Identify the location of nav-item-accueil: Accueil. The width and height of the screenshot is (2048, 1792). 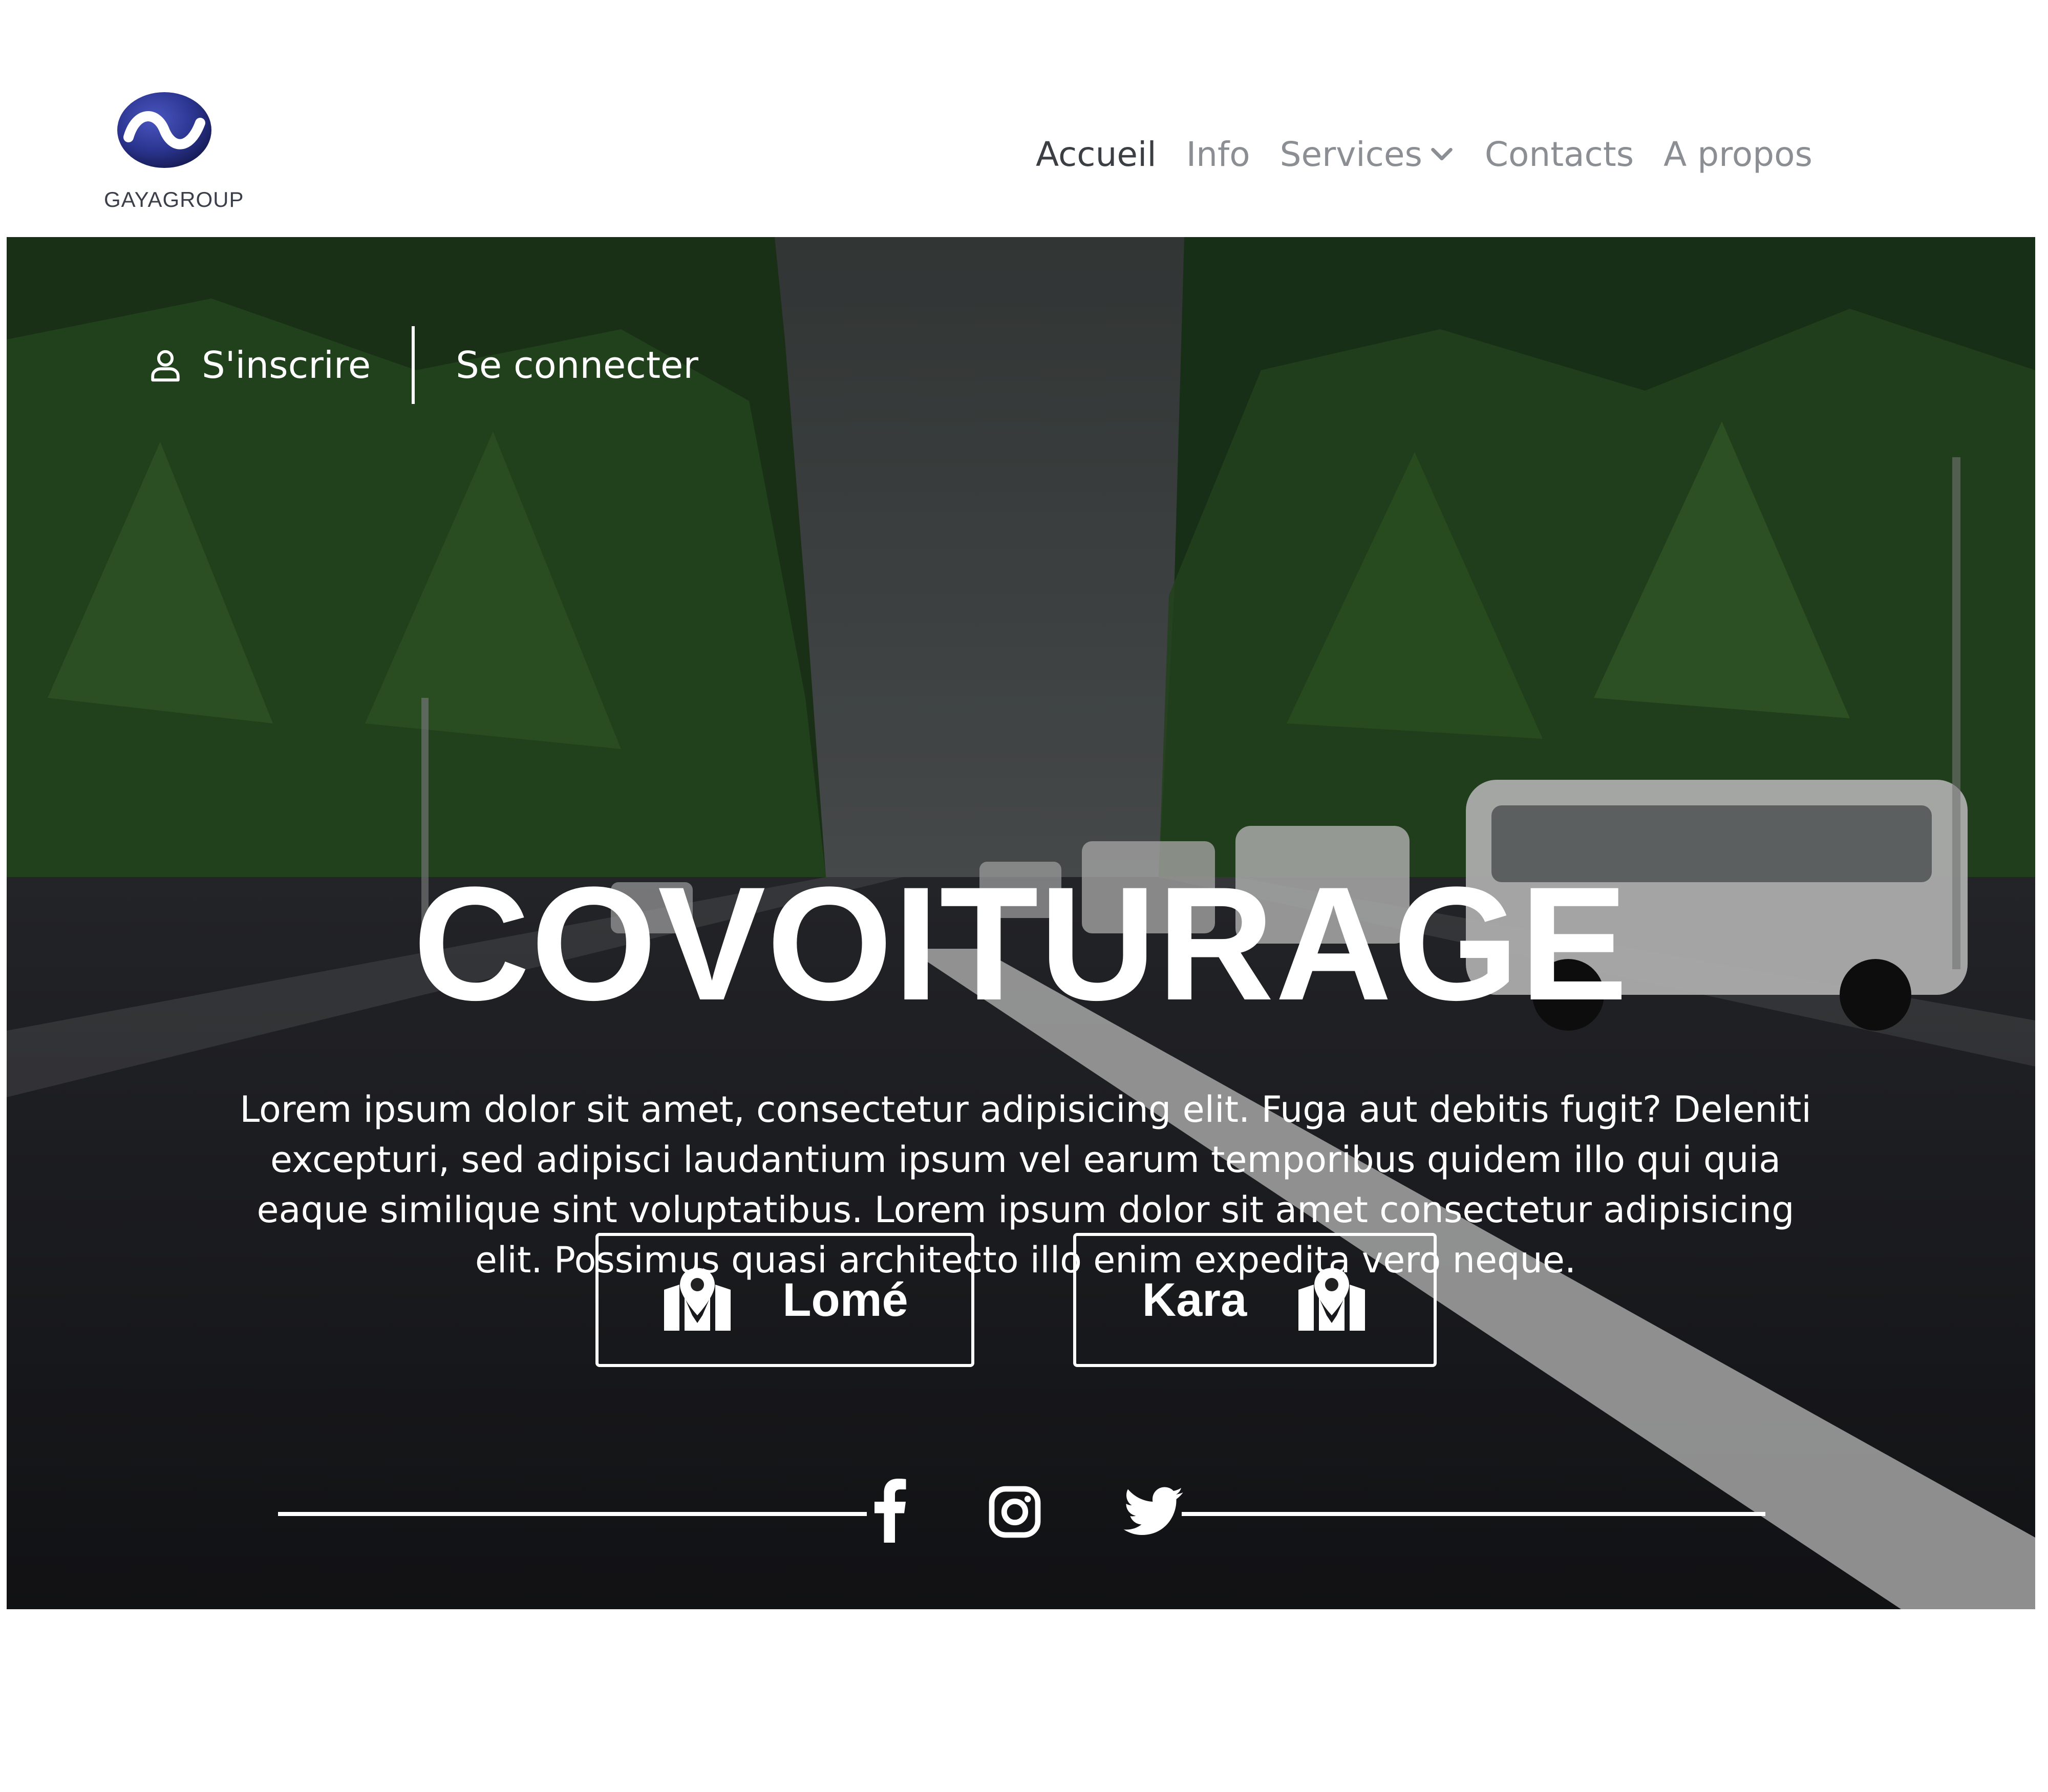
(1096, 154).